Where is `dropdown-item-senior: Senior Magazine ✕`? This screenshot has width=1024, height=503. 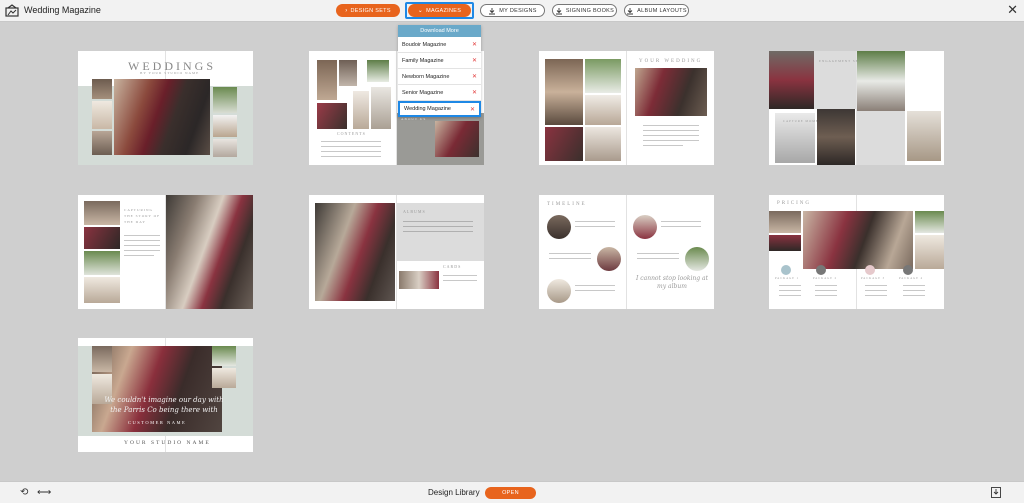
dropdown-item-senior: Senior Magazine ✕ is located at coordinates (439, 93).